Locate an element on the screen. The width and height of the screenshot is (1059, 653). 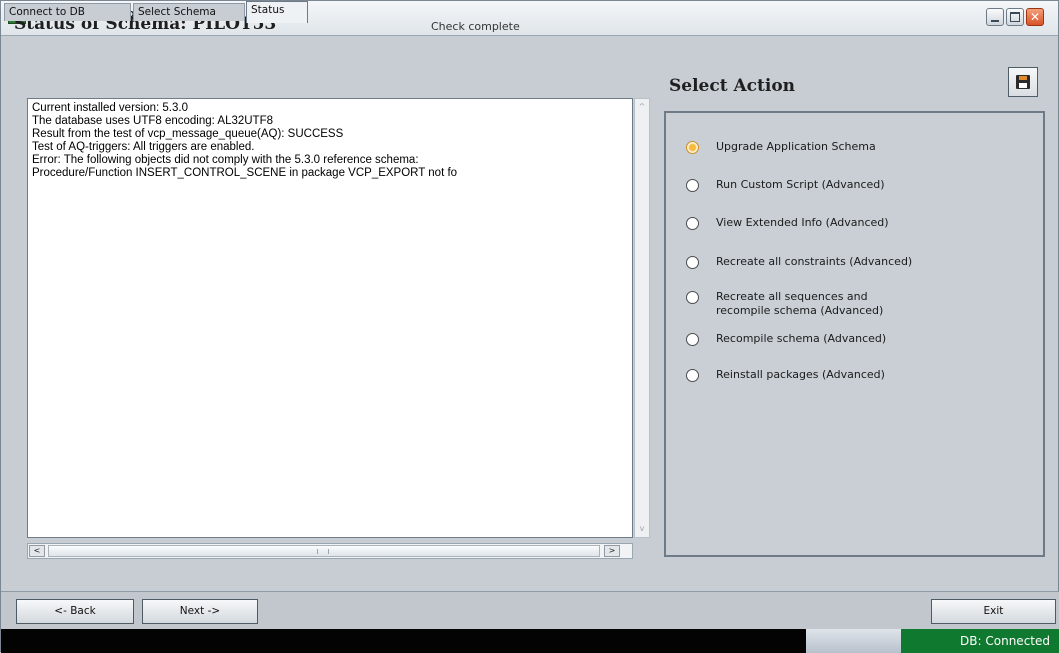
scroll-left-button: < is located at coordinates (37, 551).